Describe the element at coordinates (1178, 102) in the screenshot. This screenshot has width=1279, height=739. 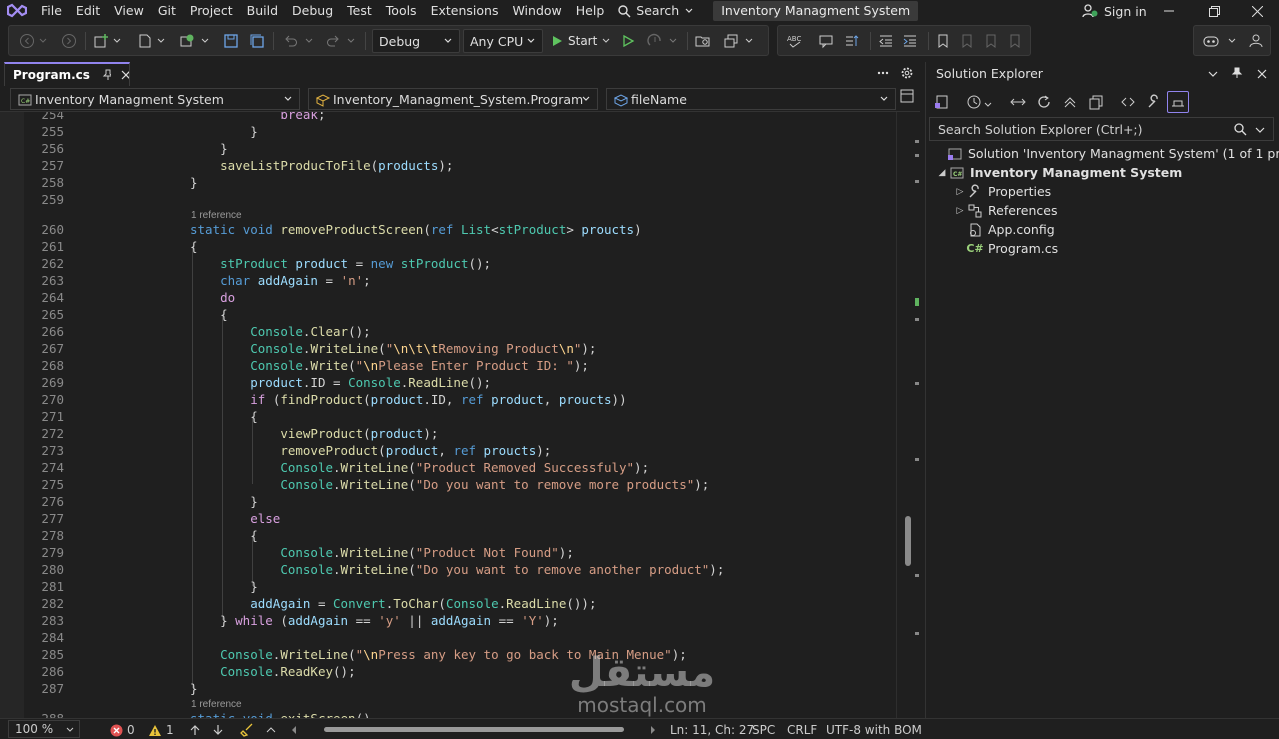
I see `preview-selected-items-button` at that location.